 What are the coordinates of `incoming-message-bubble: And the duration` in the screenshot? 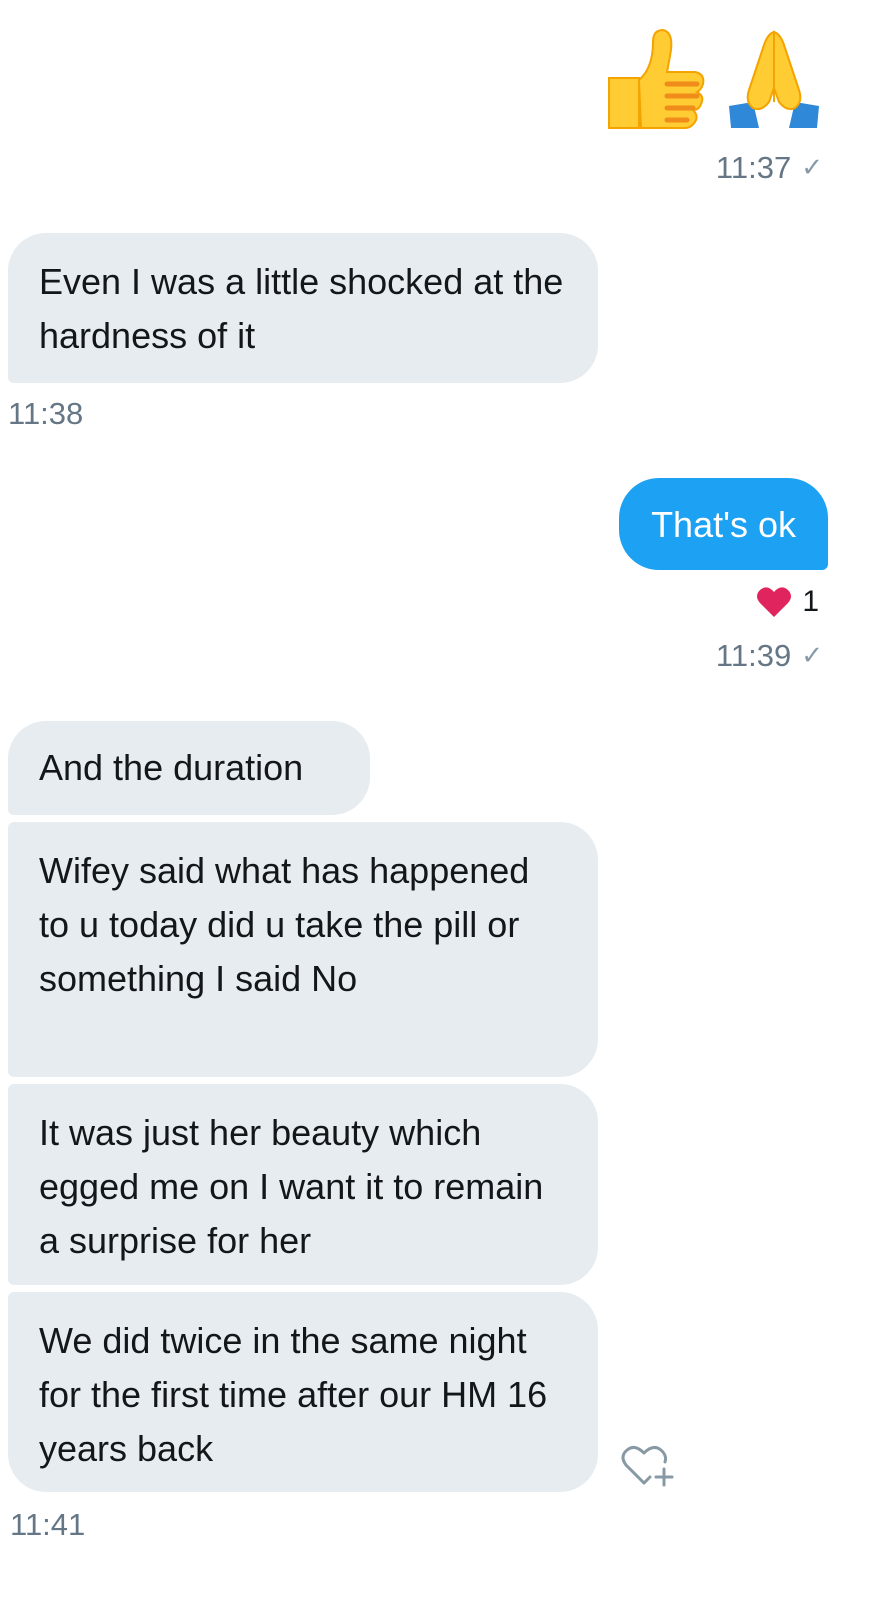 It's located at (189, 768).